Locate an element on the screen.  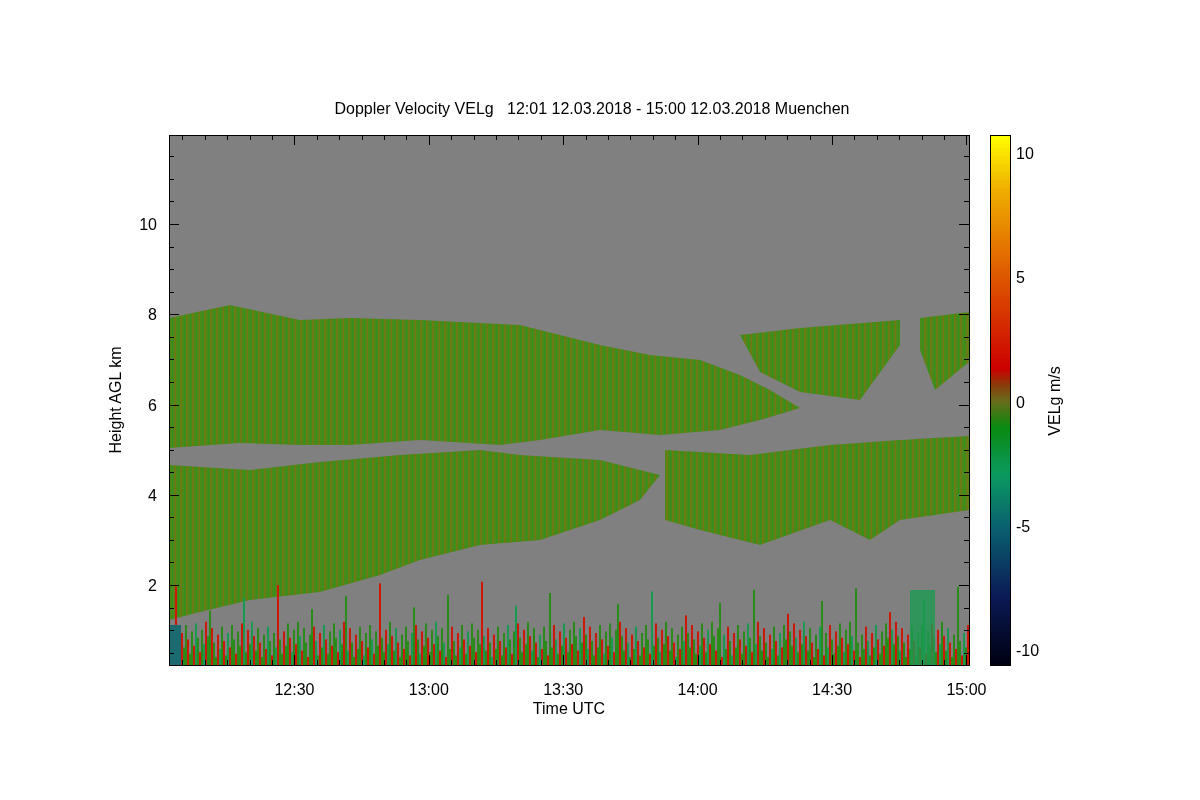
tick-label: -10 is located at coordinates (1028, 650).